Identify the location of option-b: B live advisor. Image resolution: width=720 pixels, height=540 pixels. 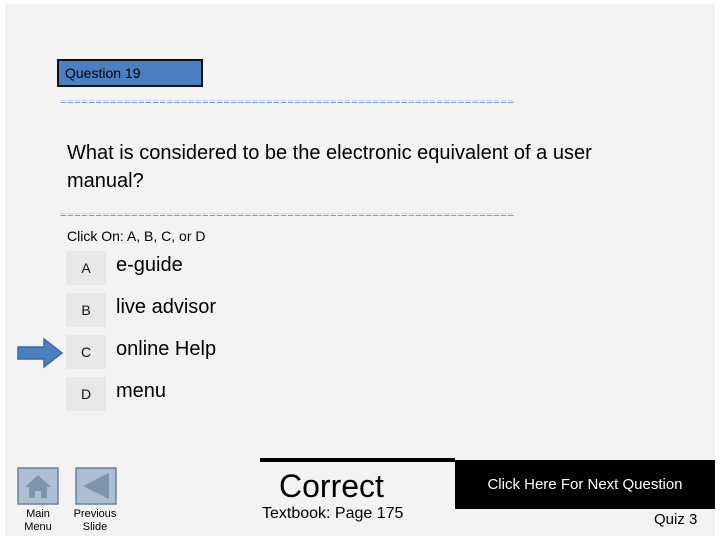
(216, 310).